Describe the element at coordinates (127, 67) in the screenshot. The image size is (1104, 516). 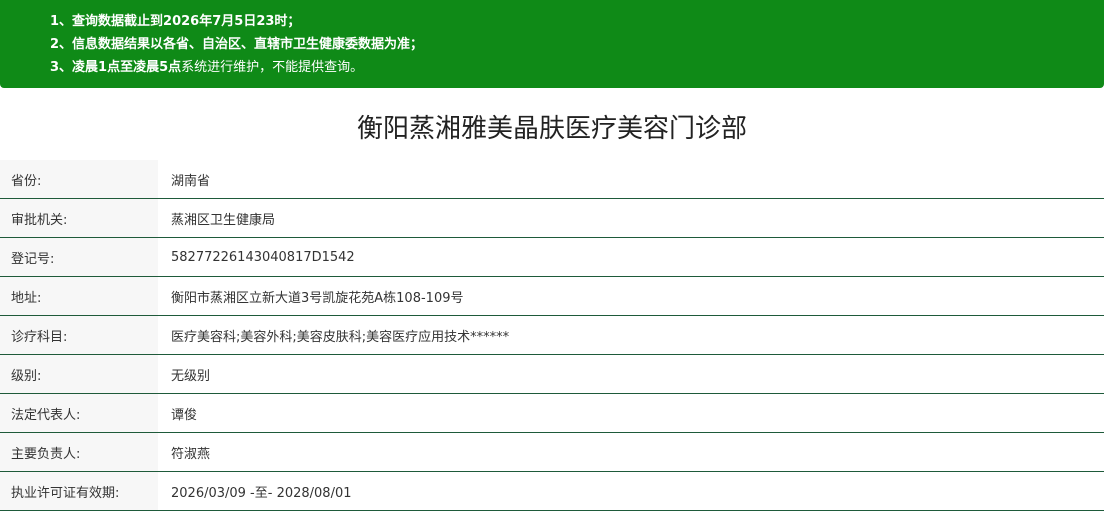
I see `notice-line-3-time: 凌晨1点至凌晨5点` at that location.